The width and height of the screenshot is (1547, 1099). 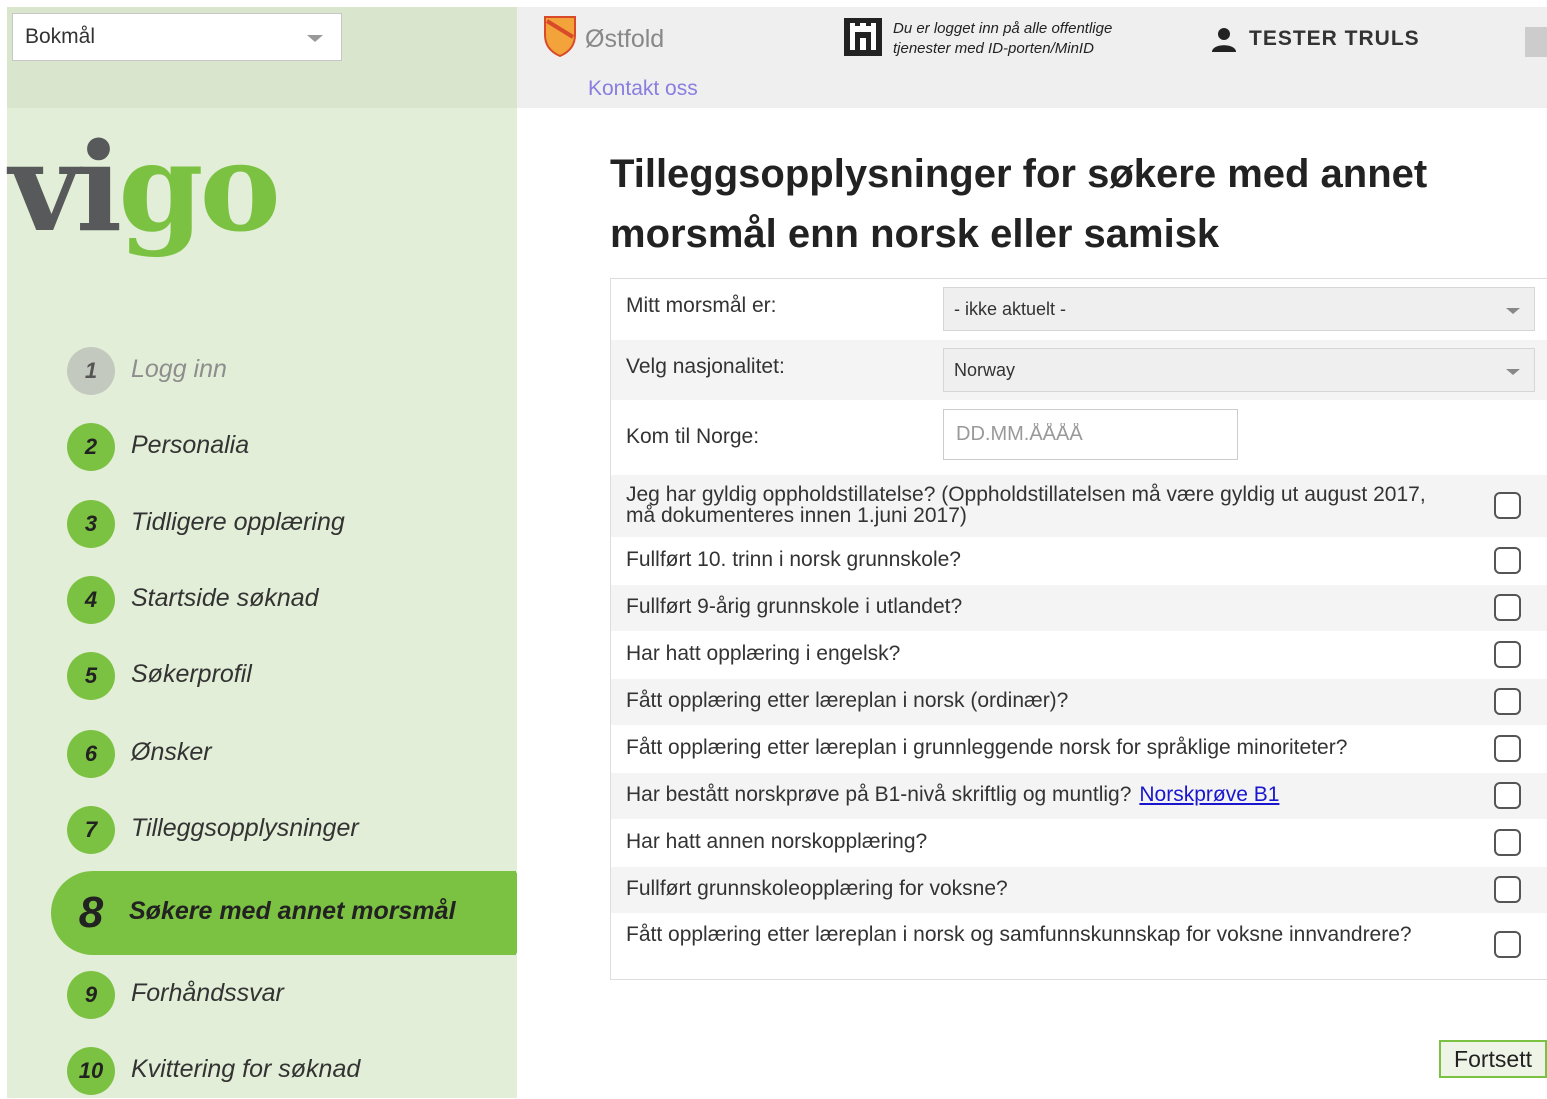 I want to click on step-8-active: 8 Søkere med annet morsmål, so click(x=300, y=913).